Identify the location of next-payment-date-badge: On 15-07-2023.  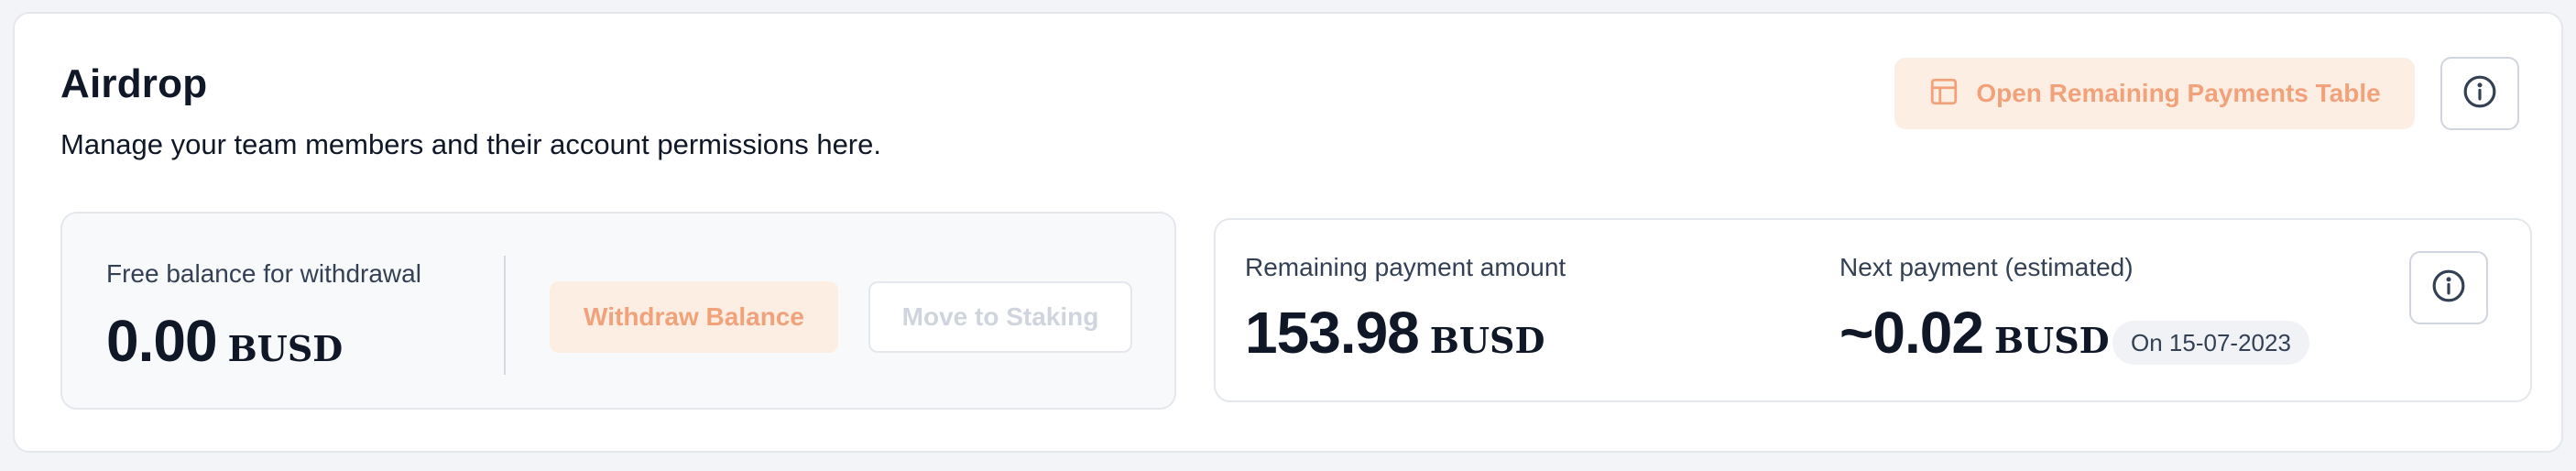
(2210, 343).